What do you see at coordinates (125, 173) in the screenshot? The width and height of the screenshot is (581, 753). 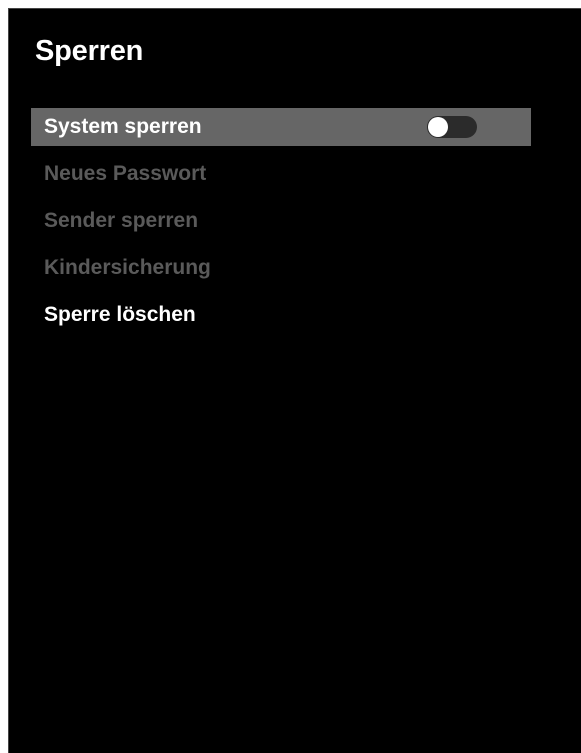 I see `menu-item-label: Neues Passwort` at bounding box center [125, 173].